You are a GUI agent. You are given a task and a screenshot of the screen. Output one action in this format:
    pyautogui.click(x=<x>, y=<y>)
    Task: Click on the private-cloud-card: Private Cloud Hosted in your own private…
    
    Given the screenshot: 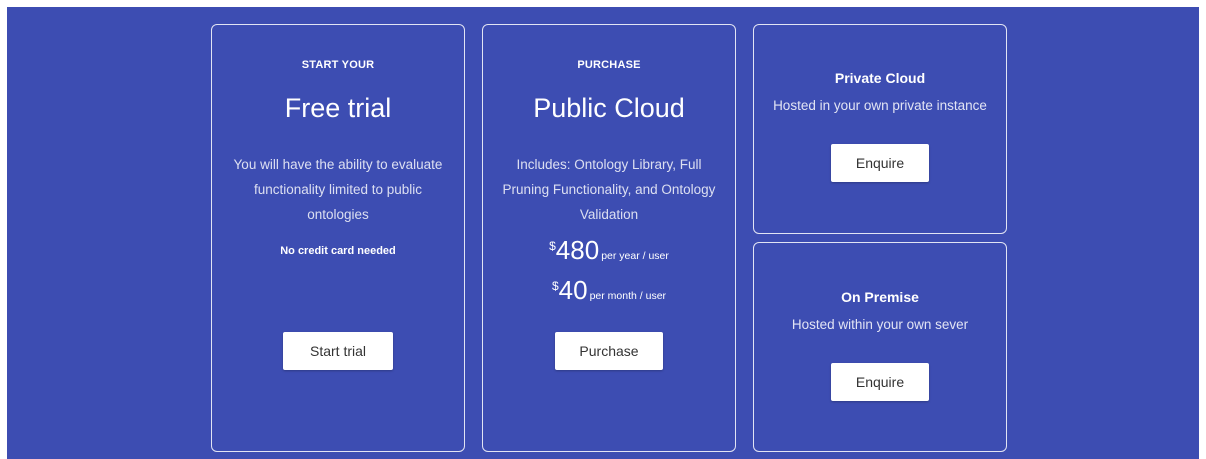 What is the action you would take?
    pyautogui.click(x=880, y=129)
    